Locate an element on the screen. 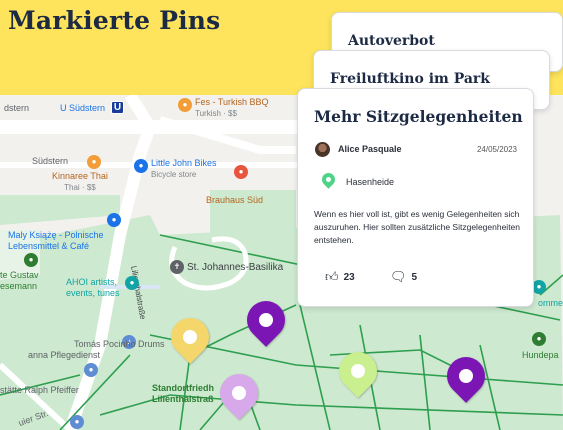 The image size is (563, 430). card-title: Autoverbot is located at coordinates (391, 41).